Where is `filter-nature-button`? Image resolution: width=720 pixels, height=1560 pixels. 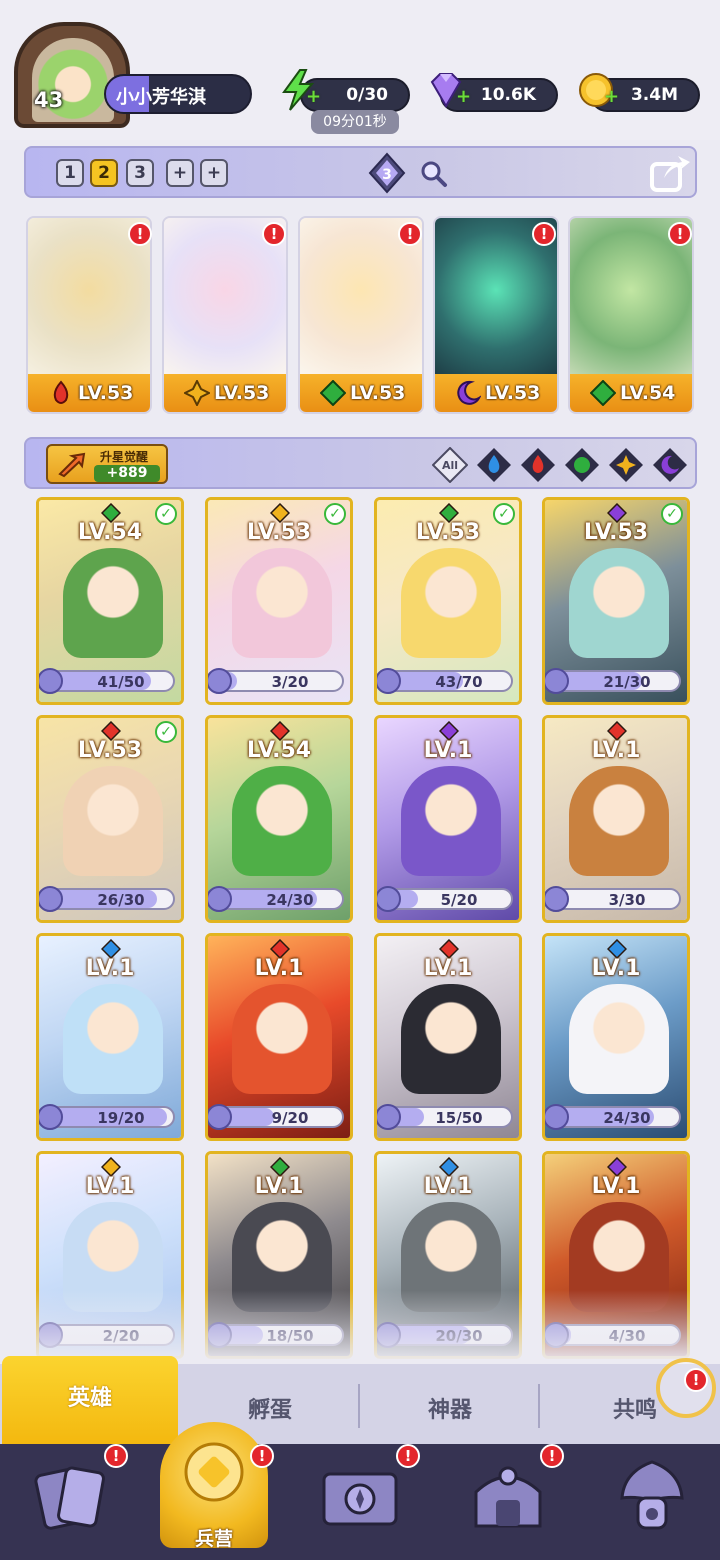 filter-nature-button is located at coordinates (582, 465).